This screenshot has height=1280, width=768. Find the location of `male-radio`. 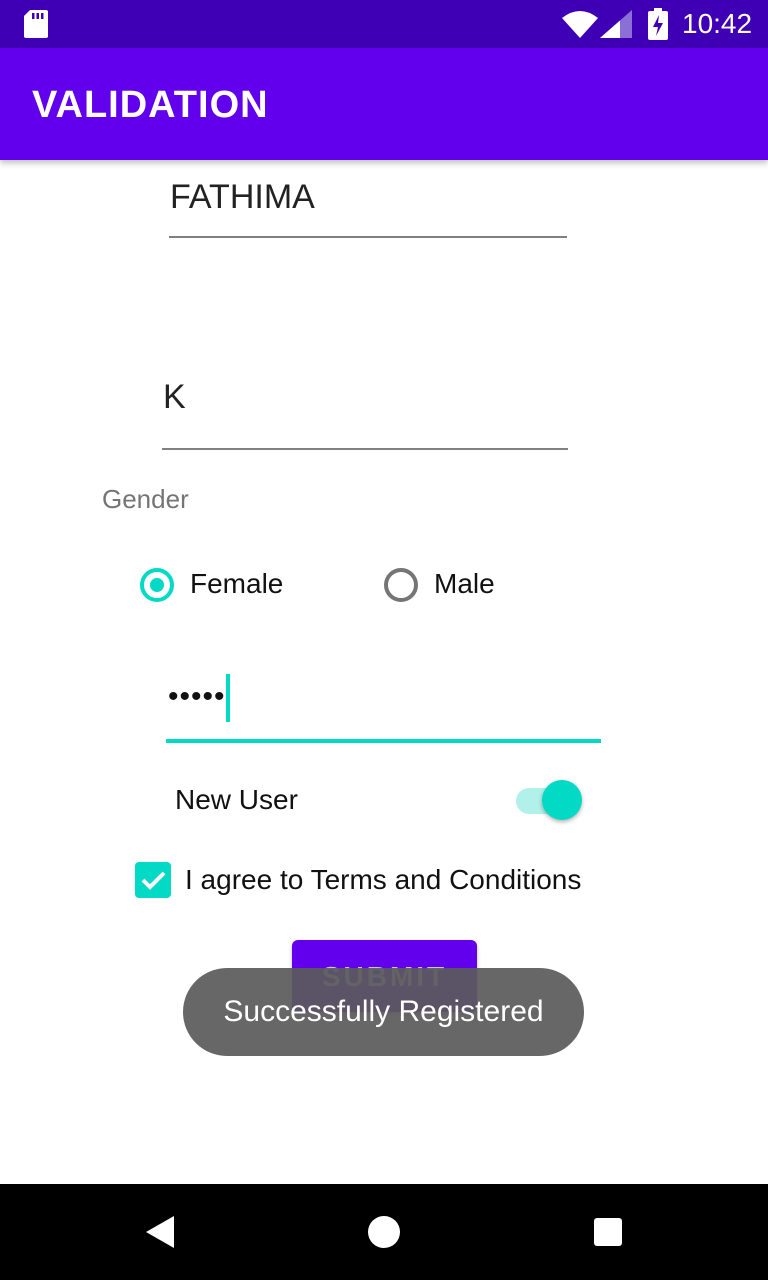

male-radio is located at coordinates (401, 585).